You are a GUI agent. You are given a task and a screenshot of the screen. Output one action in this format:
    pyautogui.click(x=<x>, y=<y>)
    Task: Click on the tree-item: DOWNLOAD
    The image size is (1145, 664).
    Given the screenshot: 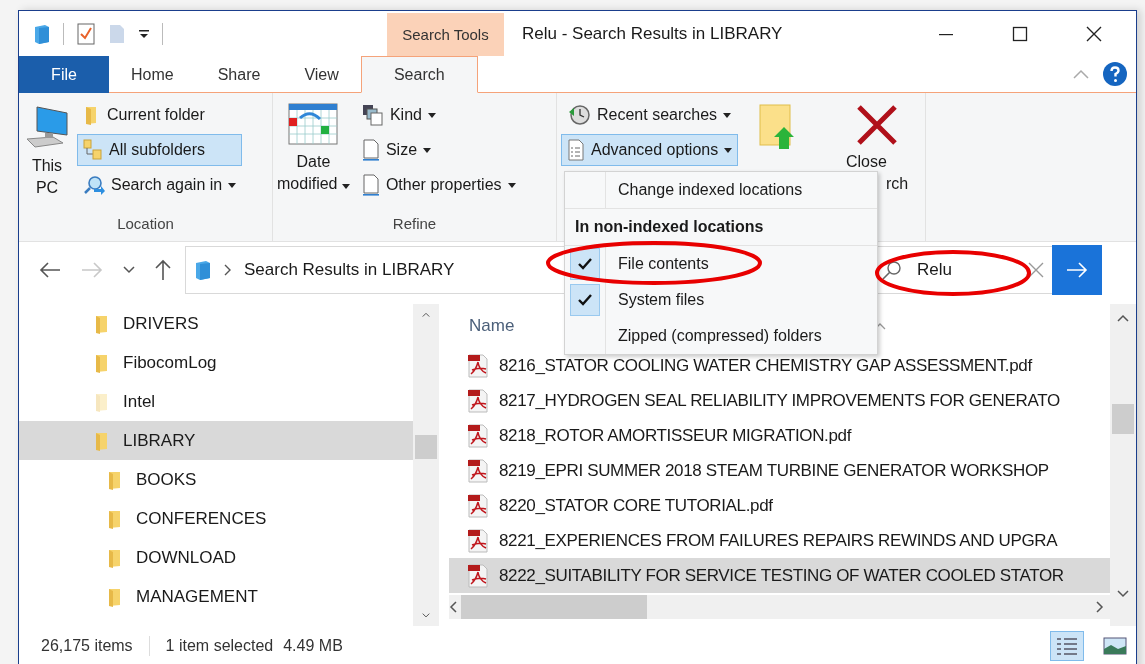 What is the action you would take?
    pyautogui.click(x=216, y=557)
    